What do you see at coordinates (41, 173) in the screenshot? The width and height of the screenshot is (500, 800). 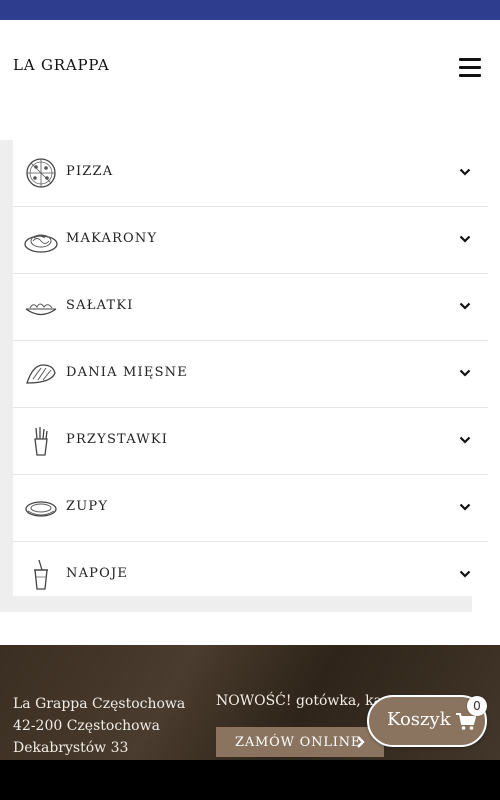 I see `pizza-icon` at bounding box center [41, 173].